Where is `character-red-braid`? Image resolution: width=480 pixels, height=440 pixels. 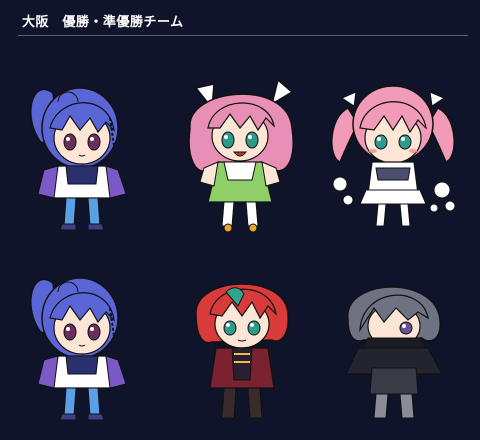
character-red-braid is located at coordinates (243, 338).